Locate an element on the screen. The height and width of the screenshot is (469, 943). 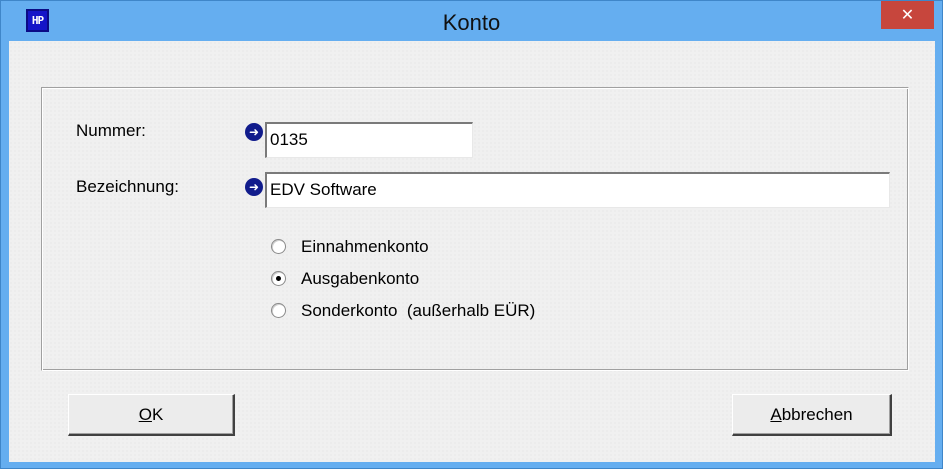
cancel-label: bbrechen is located at coordinates (817, 414).